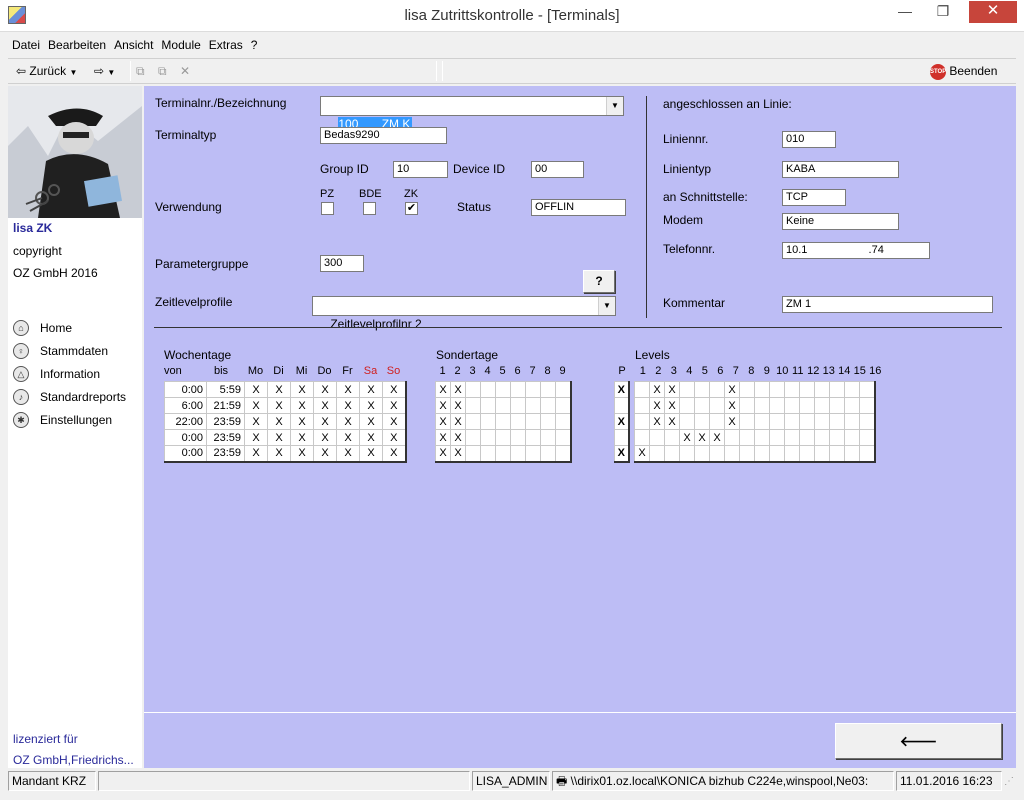  I want to click on menu-extras: Extras, so click(226, 45).